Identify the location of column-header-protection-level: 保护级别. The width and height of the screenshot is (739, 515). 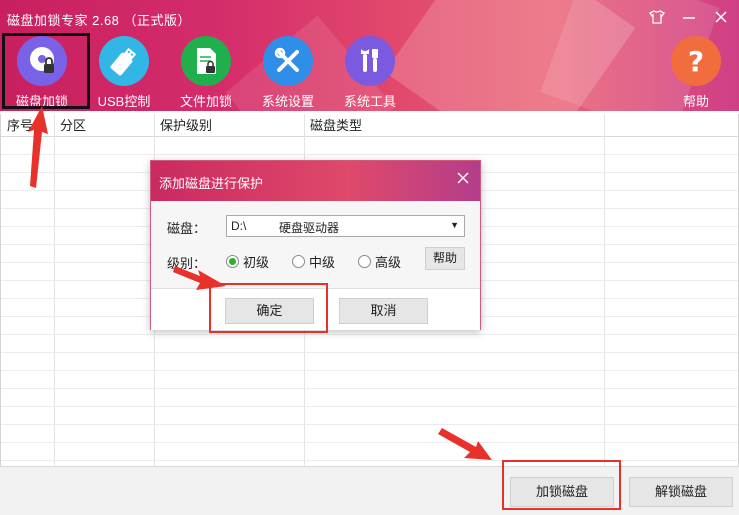
(183, 125).